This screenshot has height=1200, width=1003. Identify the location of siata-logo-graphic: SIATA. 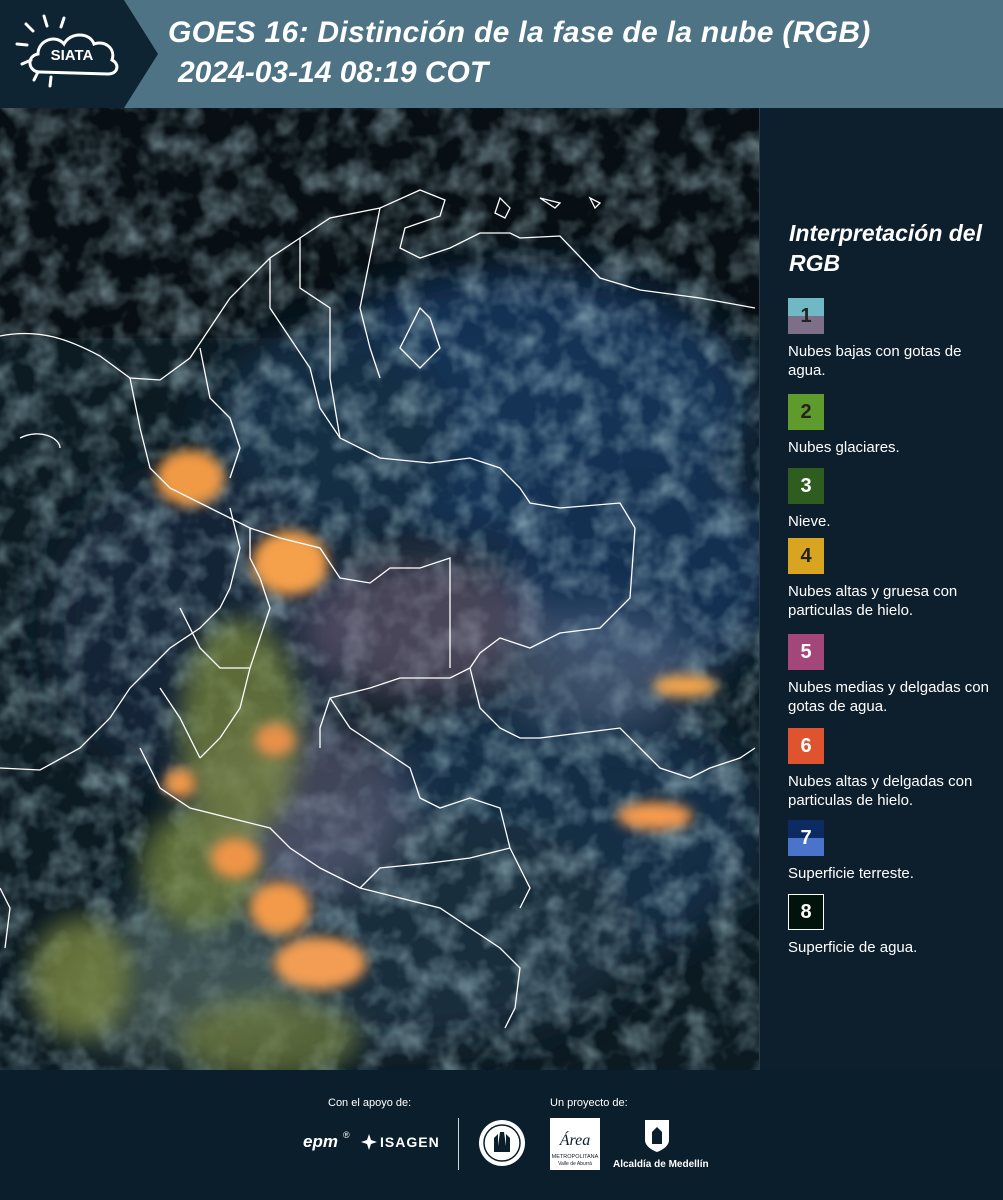
(79, 54).